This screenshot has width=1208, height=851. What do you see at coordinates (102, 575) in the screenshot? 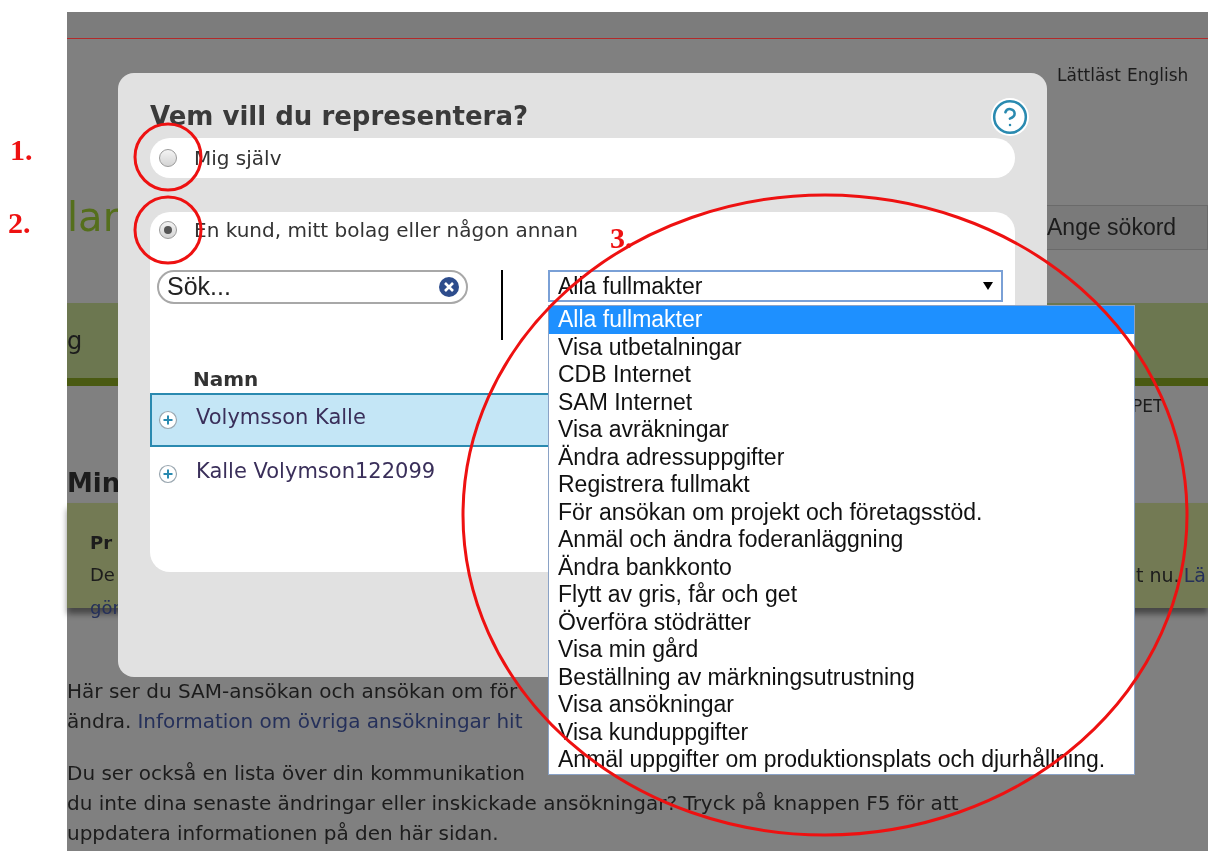
I see `notice-text: De` at bounding box center [102, 575].